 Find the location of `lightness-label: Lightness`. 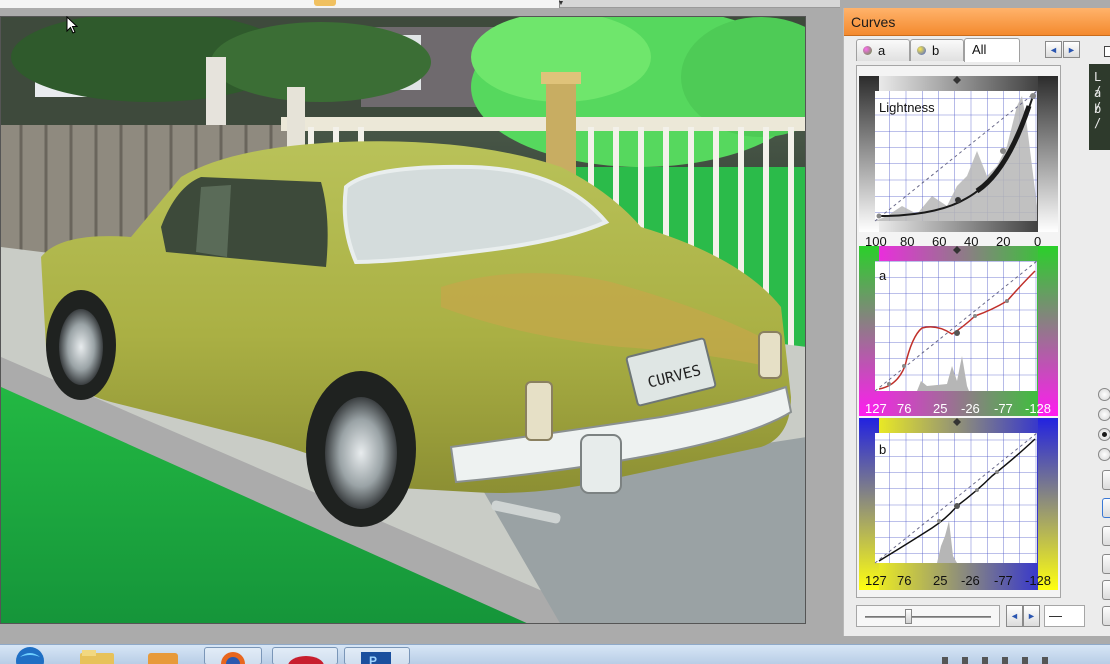

lightness-label: Lightness is located at coordinates (907, 107).